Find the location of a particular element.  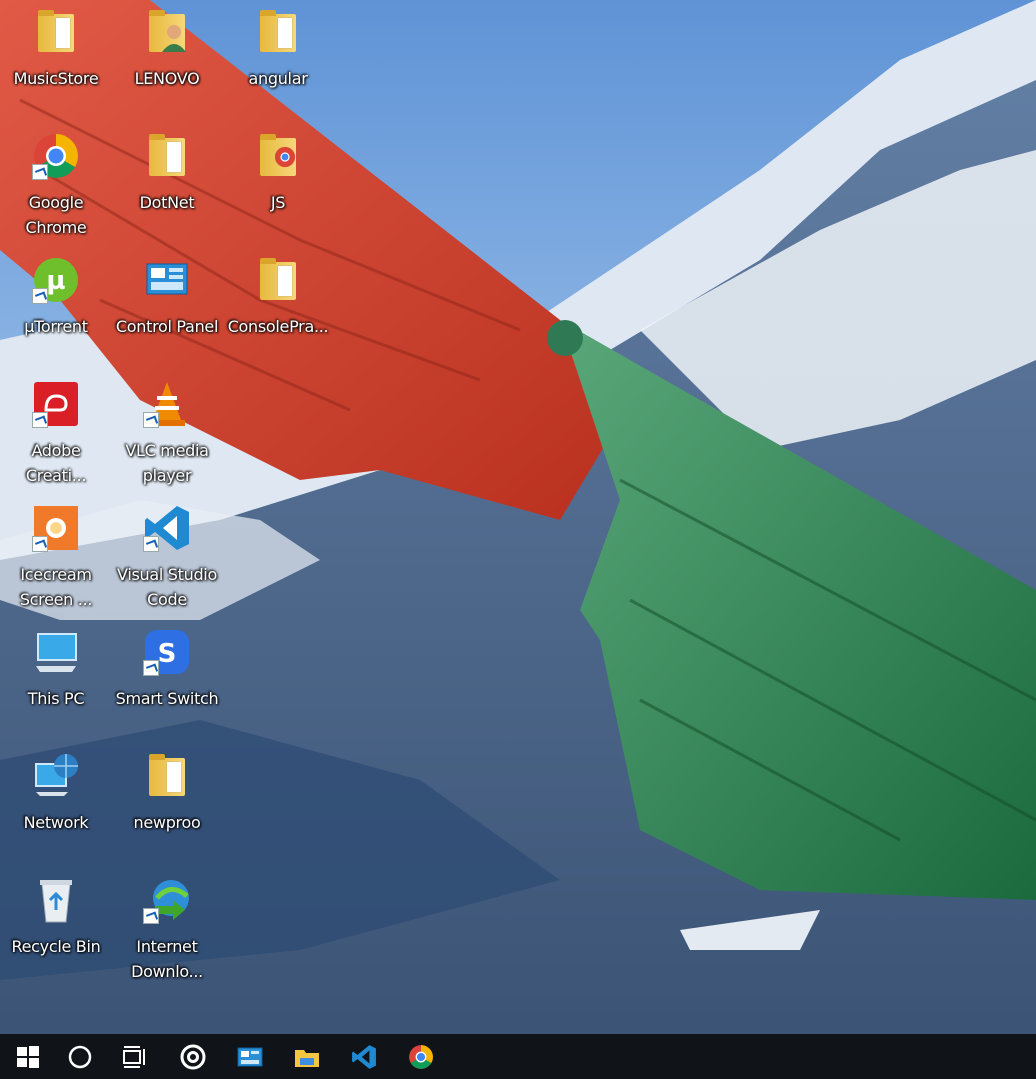

desktop-icon-dotnet: DotNet is located at coordinates (167, 173).